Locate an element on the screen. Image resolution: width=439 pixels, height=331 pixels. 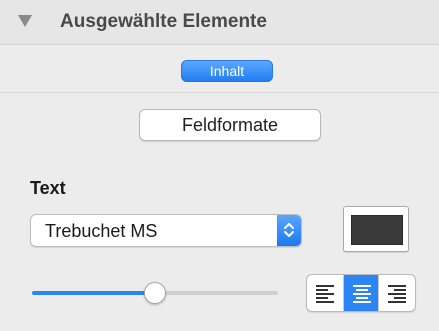
font-select: Trebuchet MS is located at coordinates (166, 230).